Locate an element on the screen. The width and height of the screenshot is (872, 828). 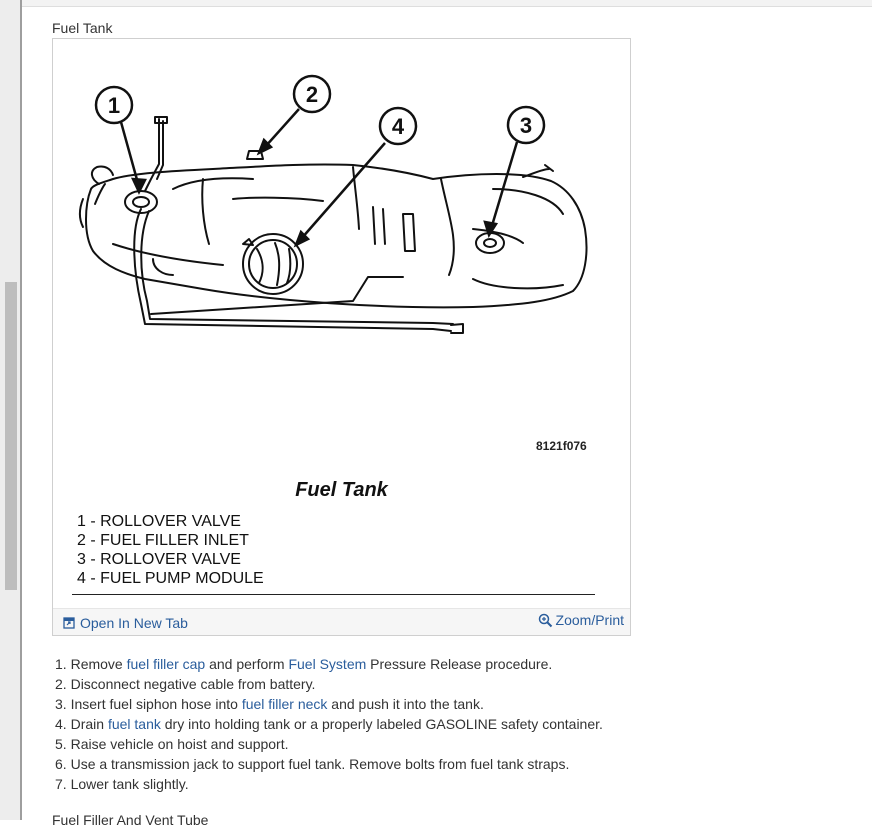
step-text: and perform is located at coordinates (247, 664).